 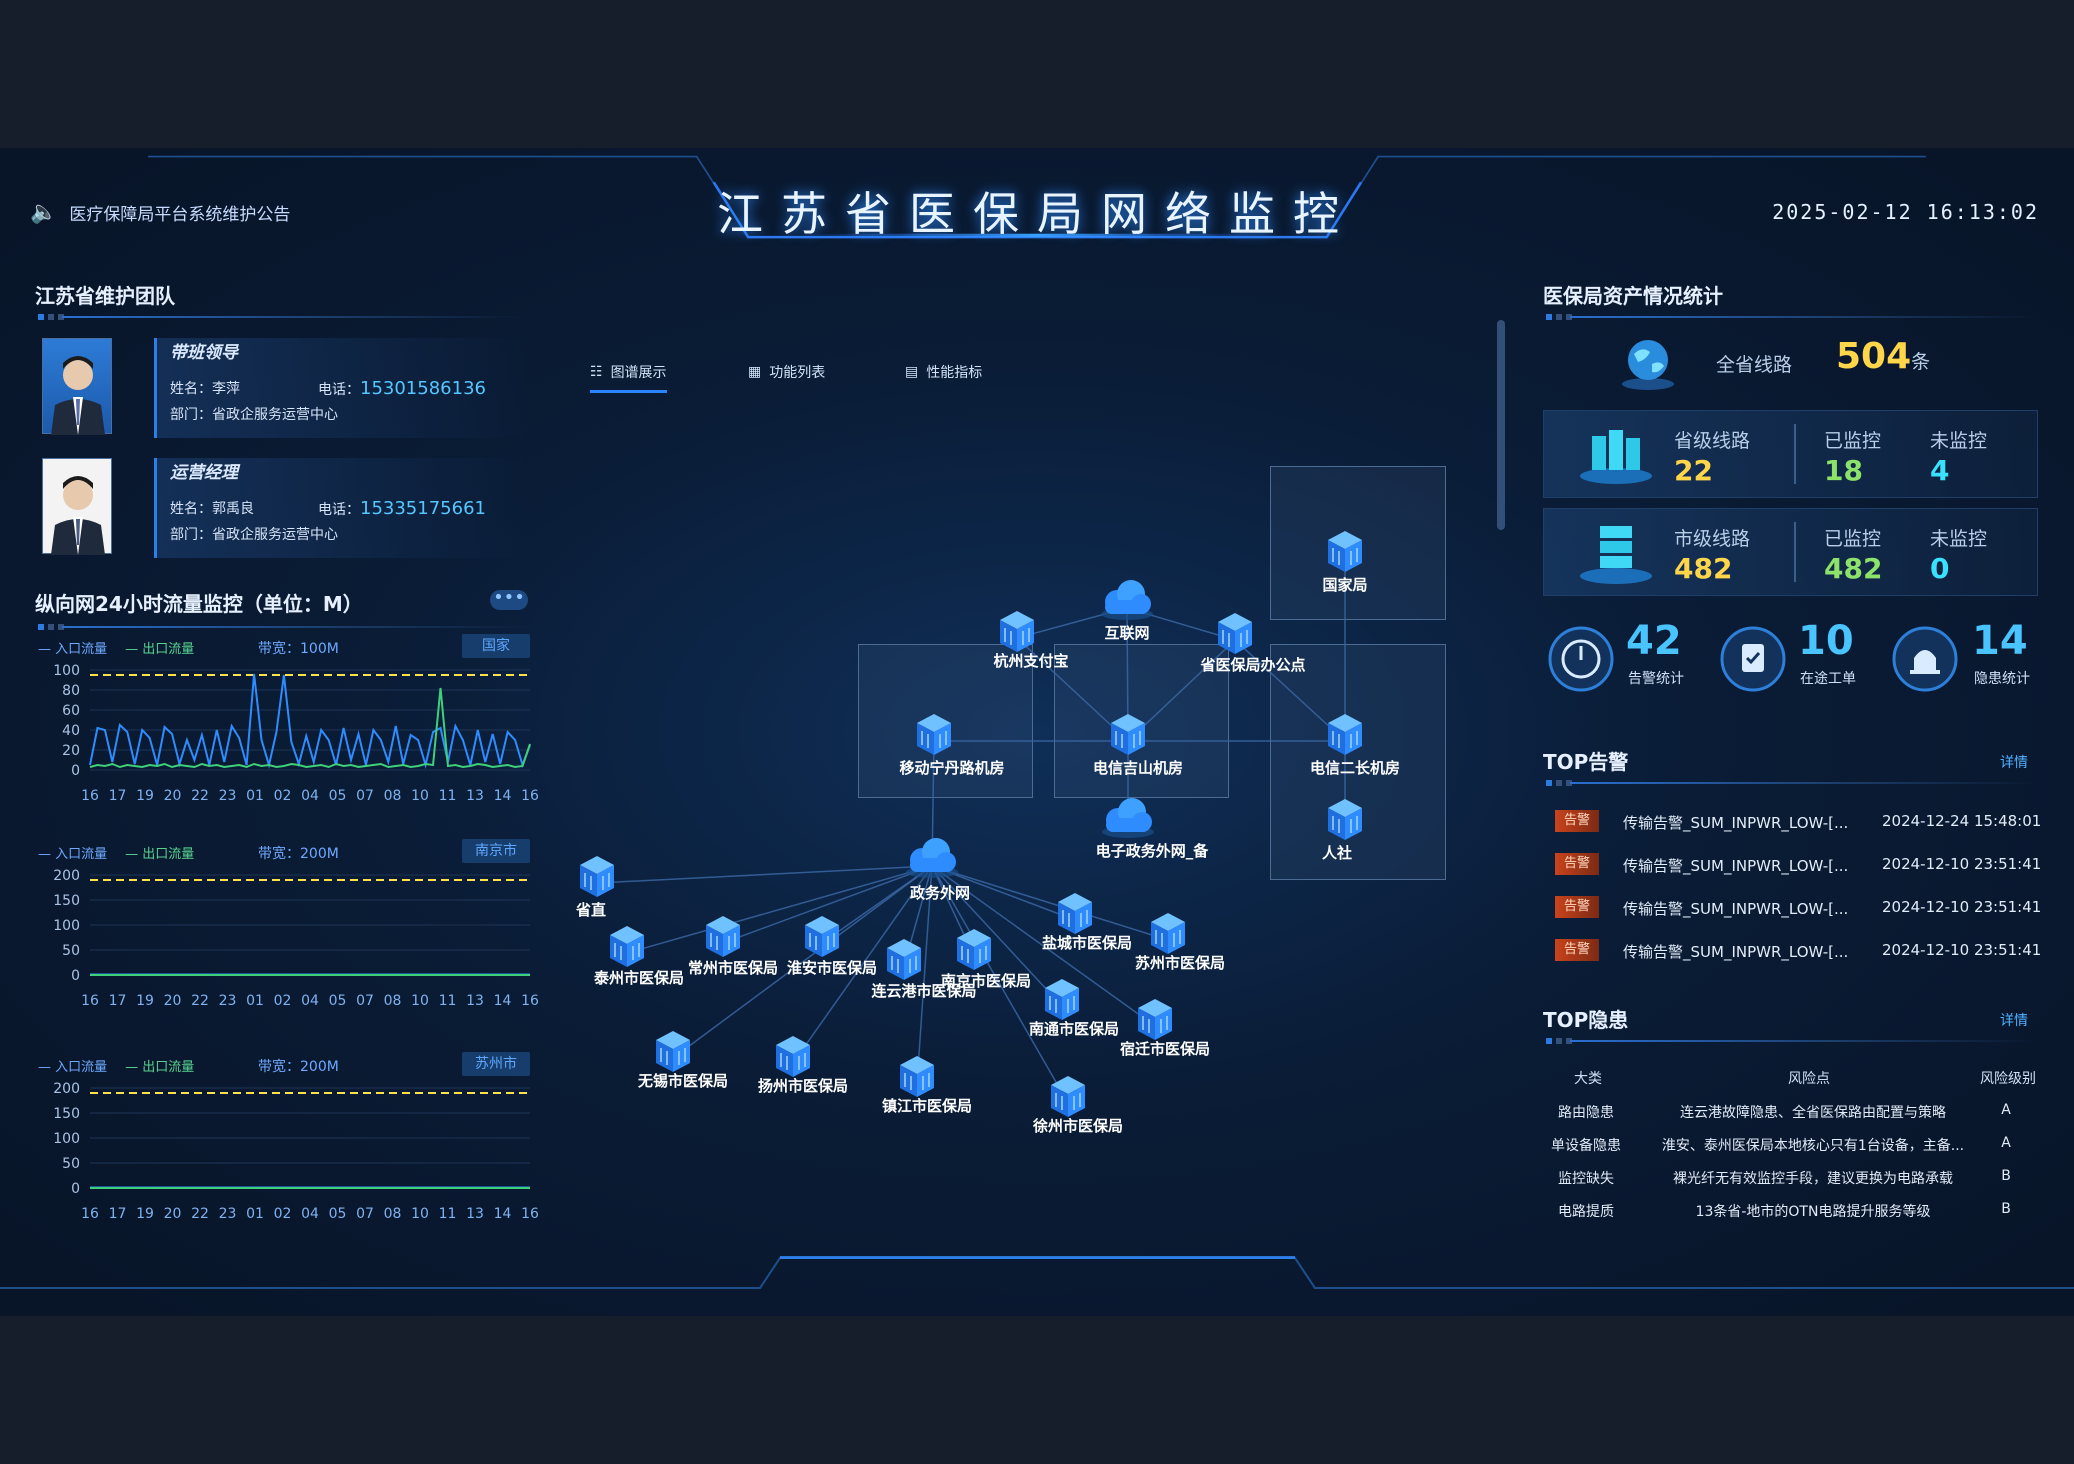 I want to click on counter-workorders, so click(x=1753, y=661).